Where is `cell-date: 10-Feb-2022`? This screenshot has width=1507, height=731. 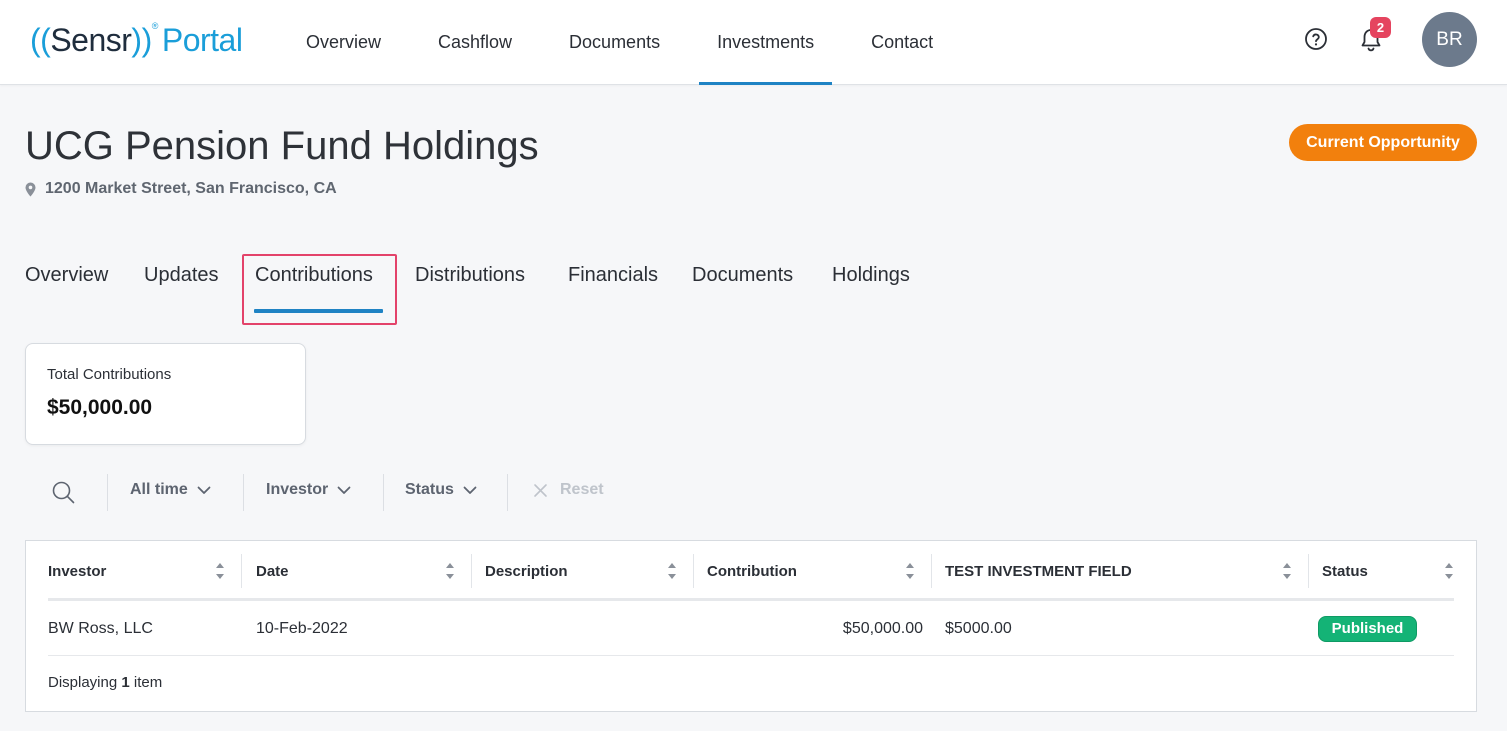 cell-date: 10-Feb-2022 is located at coordinates (302, 628).